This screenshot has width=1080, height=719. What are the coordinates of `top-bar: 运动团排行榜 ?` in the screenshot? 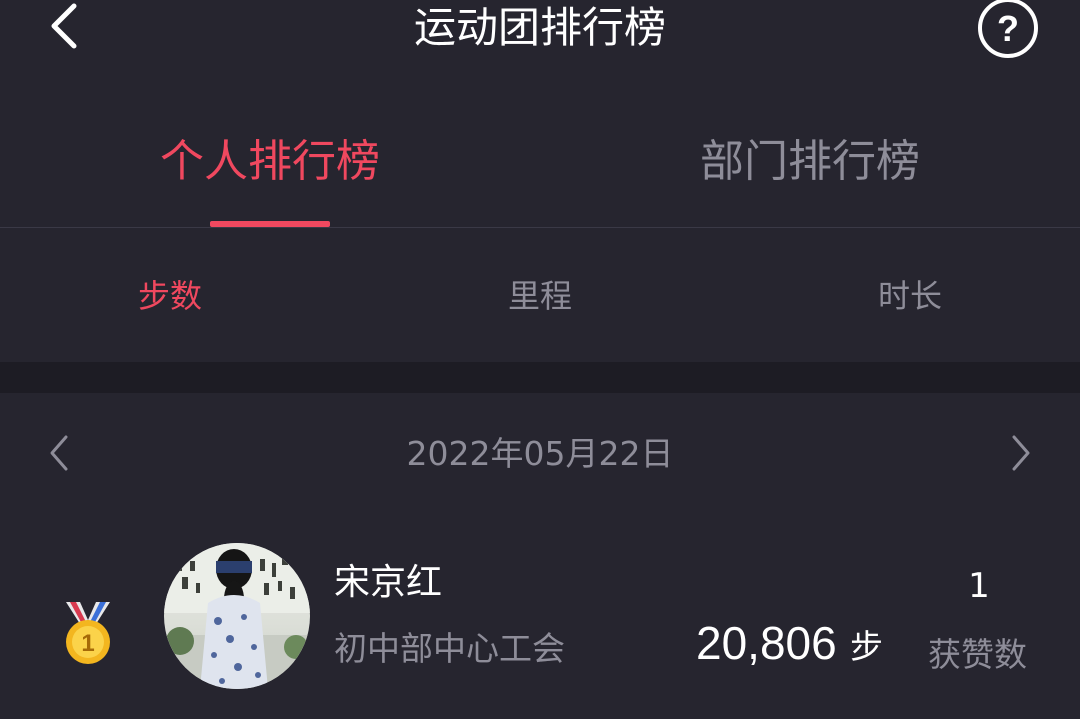 It's located at (540, 30).